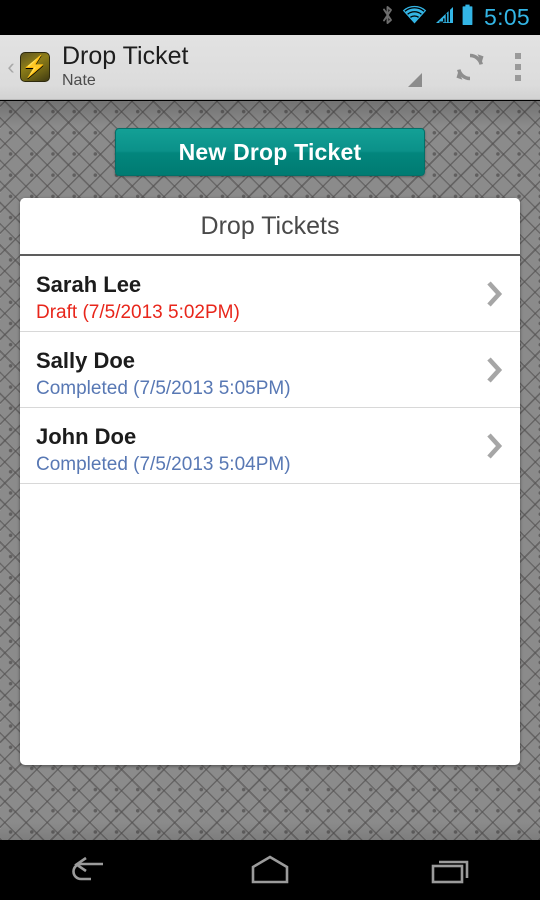 This screenshot has height=900, width=540. I want to click on home-icon, so click(270, 869).